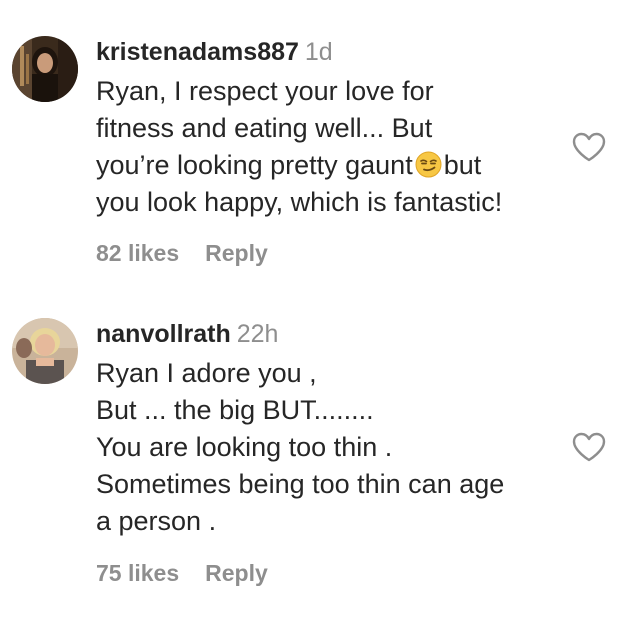 Image resolution: width=634 pixels, height=626 pixels. Describe the element at coordinates (197, 52) in the screenshot. I see `username-link: kristenadams887` at that location.